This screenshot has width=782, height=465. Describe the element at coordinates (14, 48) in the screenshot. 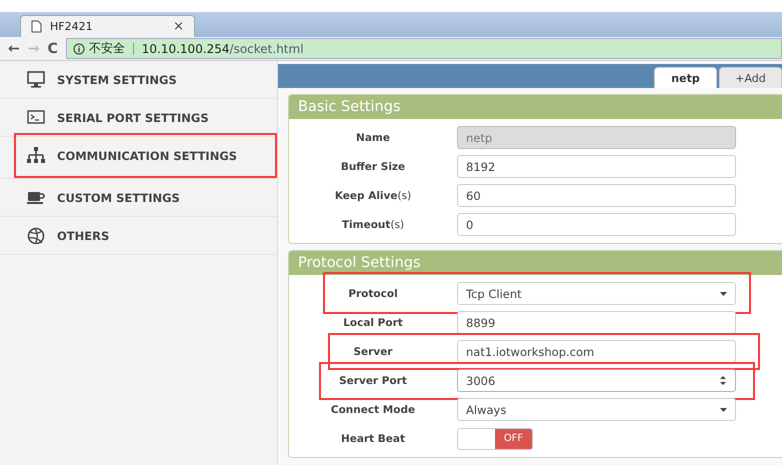

I see `back-button: ←` at that location.